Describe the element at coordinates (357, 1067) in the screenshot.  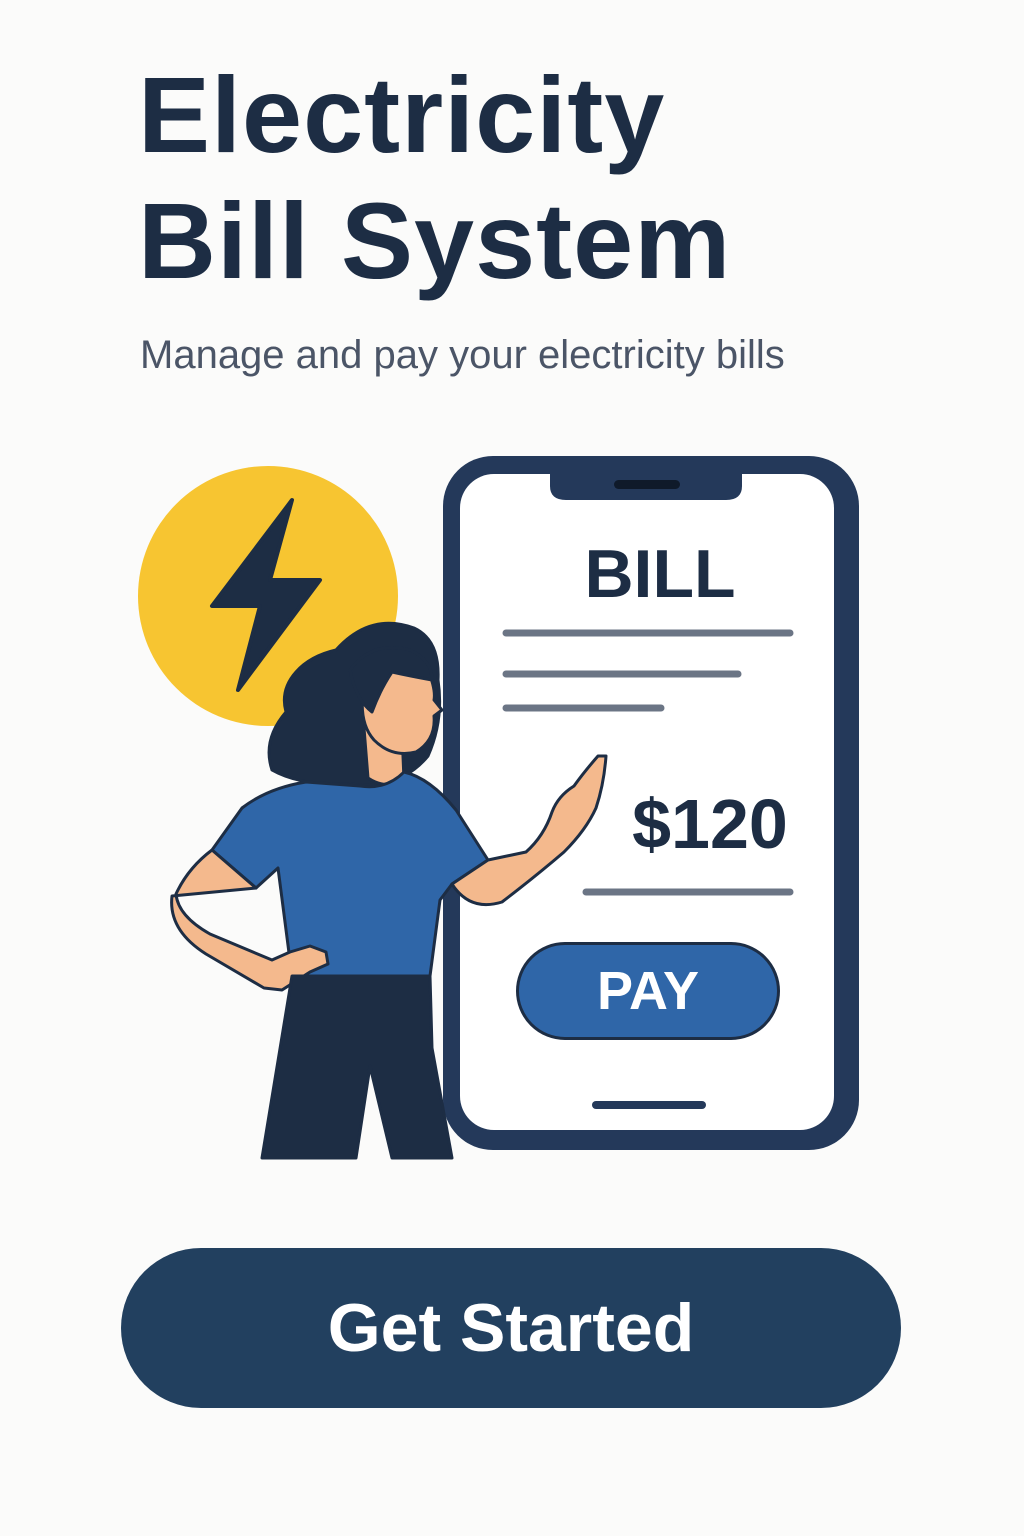
I see `pants` at that location.